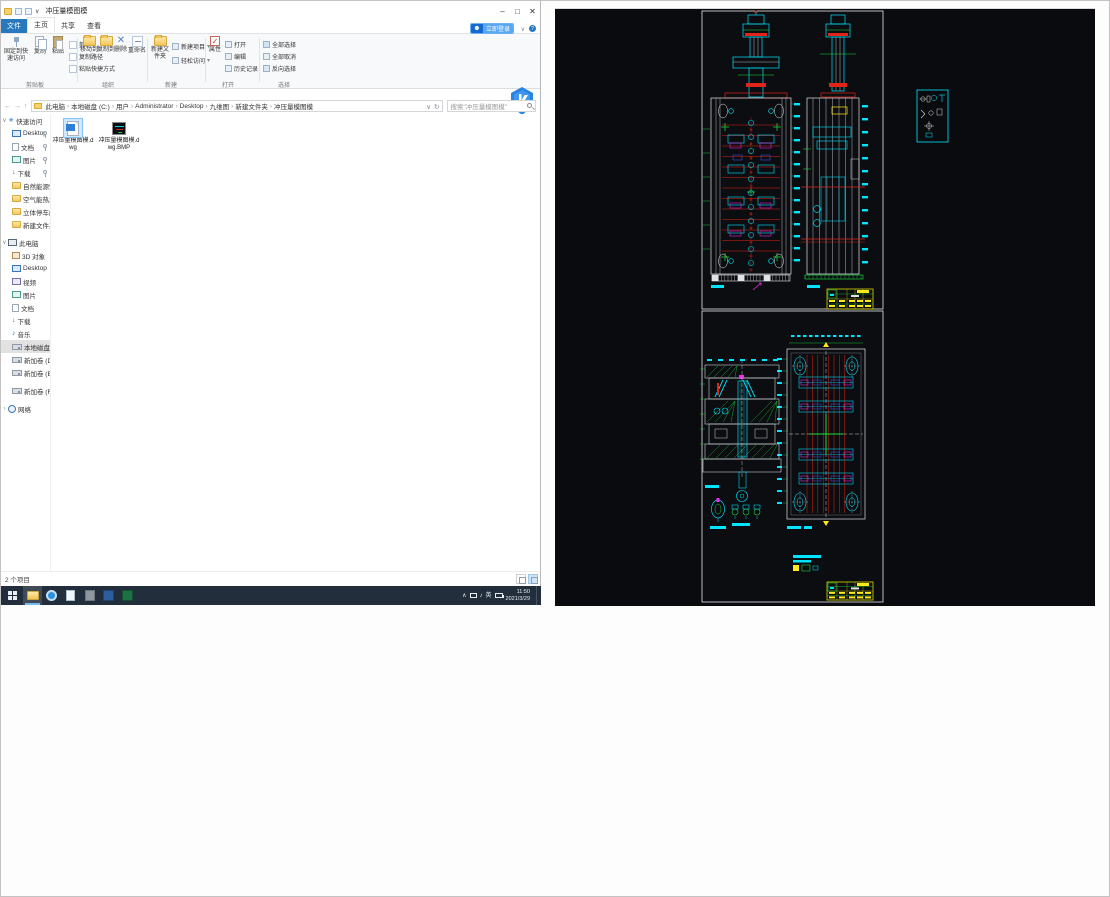 This screenshot has height=897, width=1110. What do you see at coordinates (523, 29) in the screenshot?
I see `collapse-ribbon-icon: ∨` at bounding box center [523, 29].